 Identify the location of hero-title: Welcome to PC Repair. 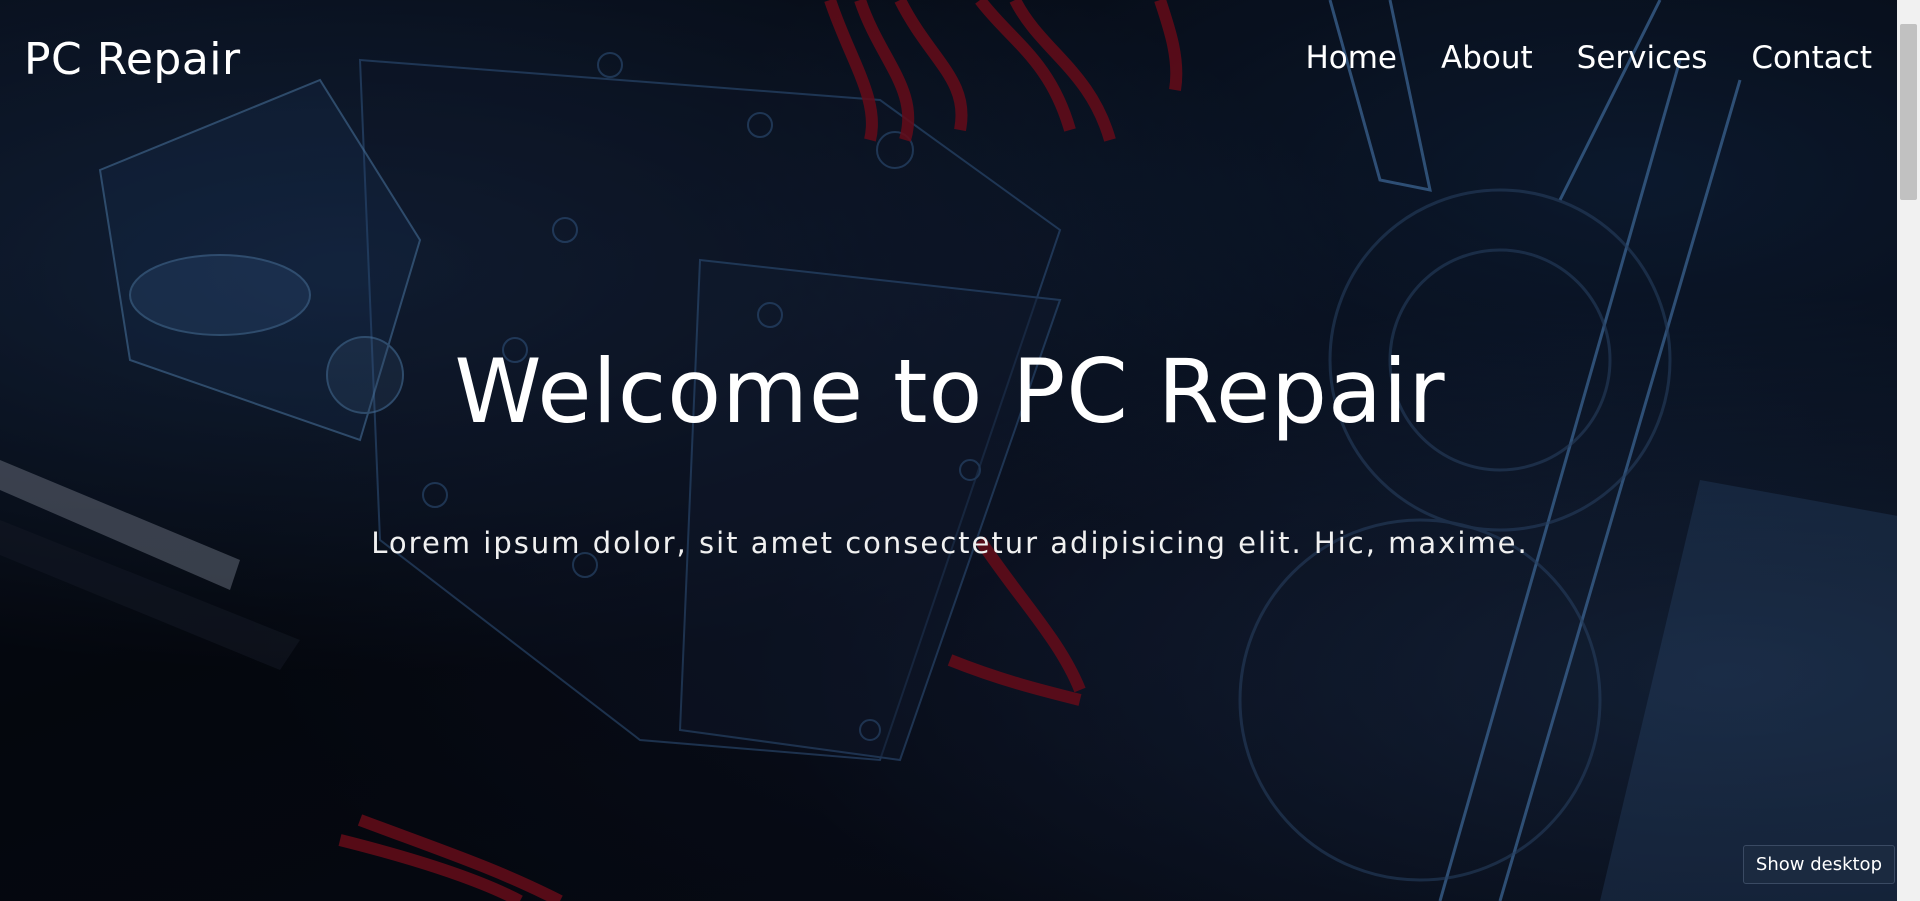
(950, 391).